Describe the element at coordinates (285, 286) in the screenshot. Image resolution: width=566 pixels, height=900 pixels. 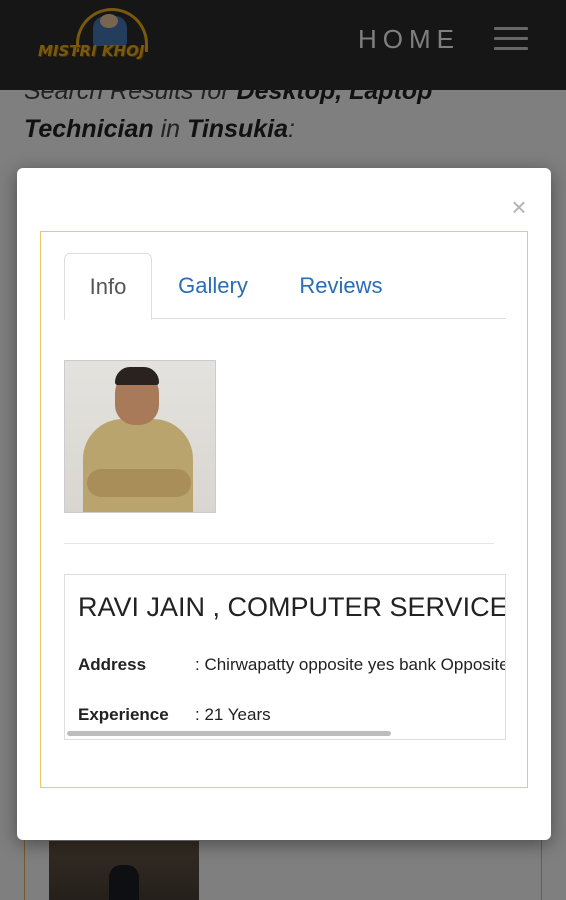
I see `tab-bar: Info Gallery Reviews` at that location.